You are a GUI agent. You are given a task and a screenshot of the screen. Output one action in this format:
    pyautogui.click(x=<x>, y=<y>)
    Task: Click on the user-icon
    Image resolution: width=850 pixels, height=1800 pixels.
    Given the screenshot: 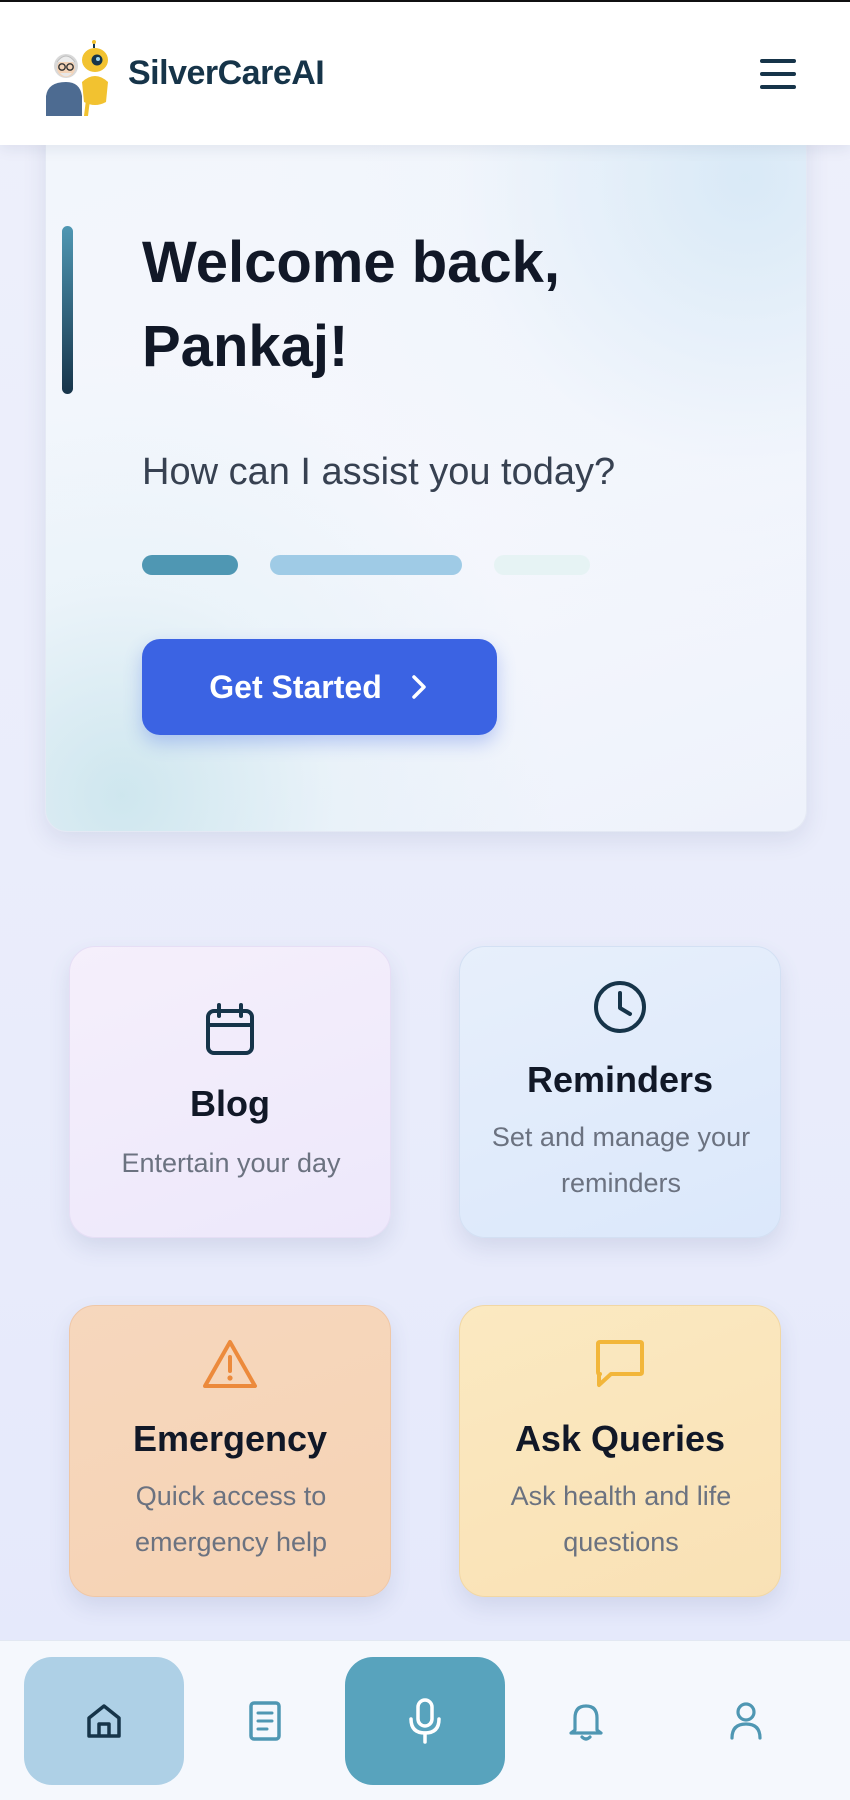 What is the action you would take?
    pyautogui.click(x=746, y=1721)
    